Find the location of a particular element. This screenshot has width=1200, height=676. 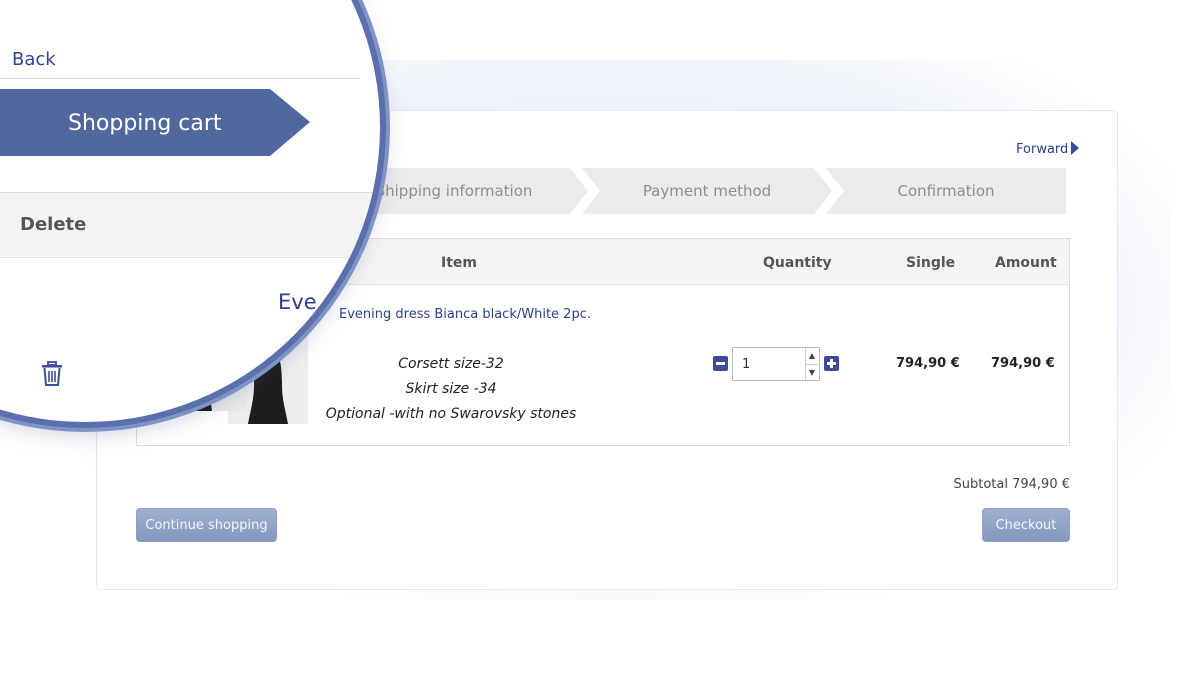

step-payment-method: Payment method is located at coordinates (707, 191).